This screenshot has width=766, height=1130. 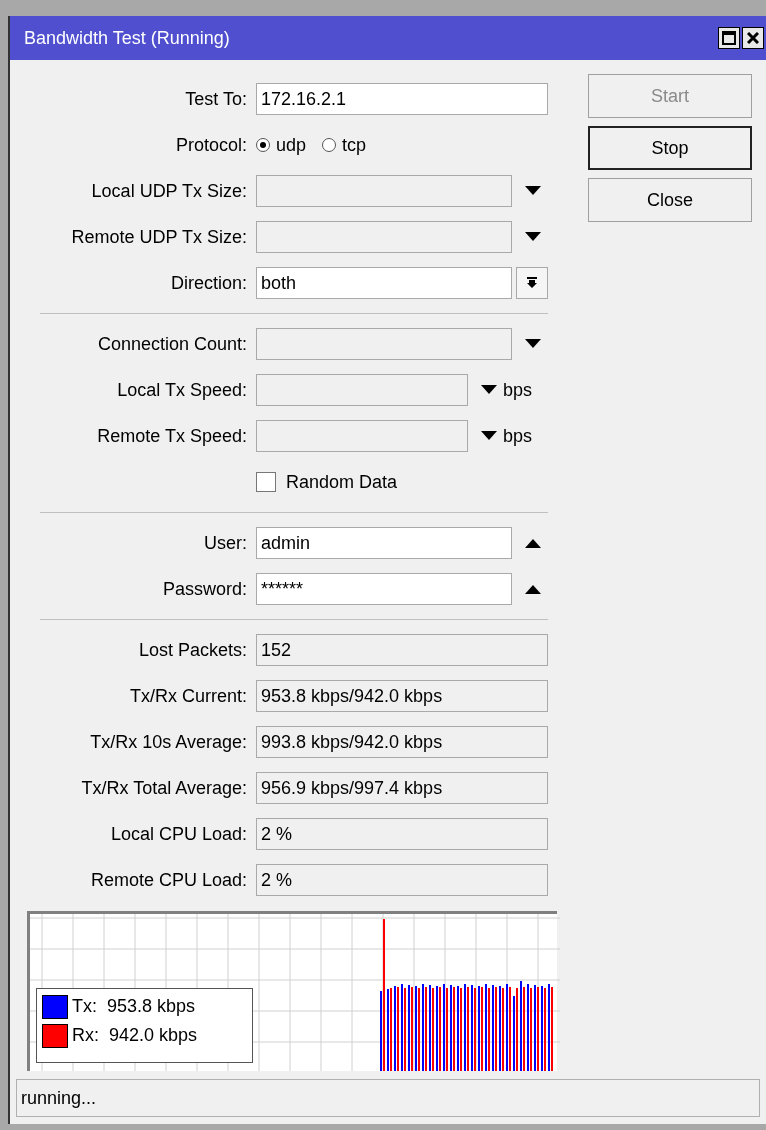 What do you see at coordinates (127, 38) in the screenshot?
I see `window-title: Bandwidth Test (Running)` at bounding box center [127, 38].